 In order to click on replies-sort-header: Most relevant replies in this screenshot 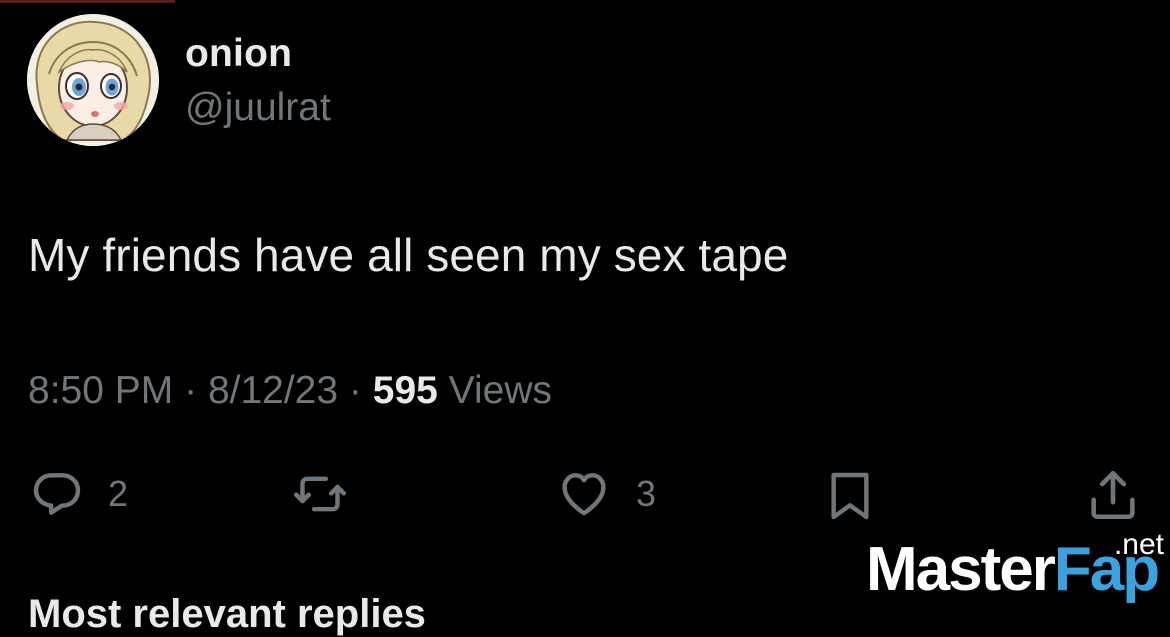, I will do `click(227, 614)`.